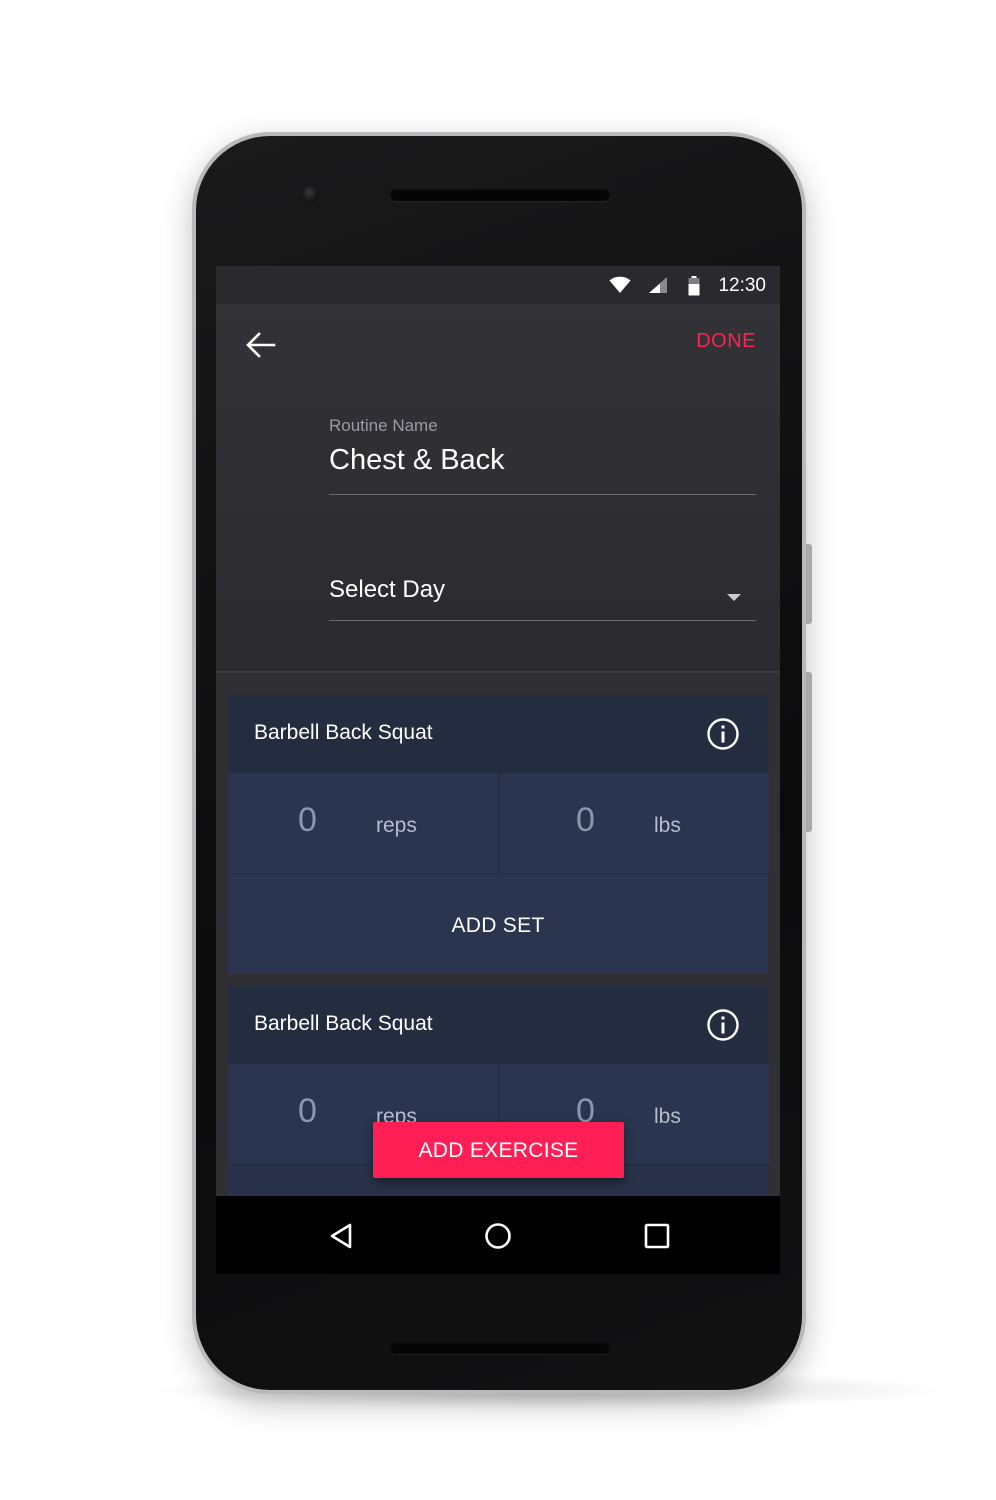 The height and width of the screenshot is (1500, 996). What do you see at coordinates (498, 1150) in the screenshot?
I see `add-exercise-button: ADD EXERCISE` at bounding box center [498, 1150].